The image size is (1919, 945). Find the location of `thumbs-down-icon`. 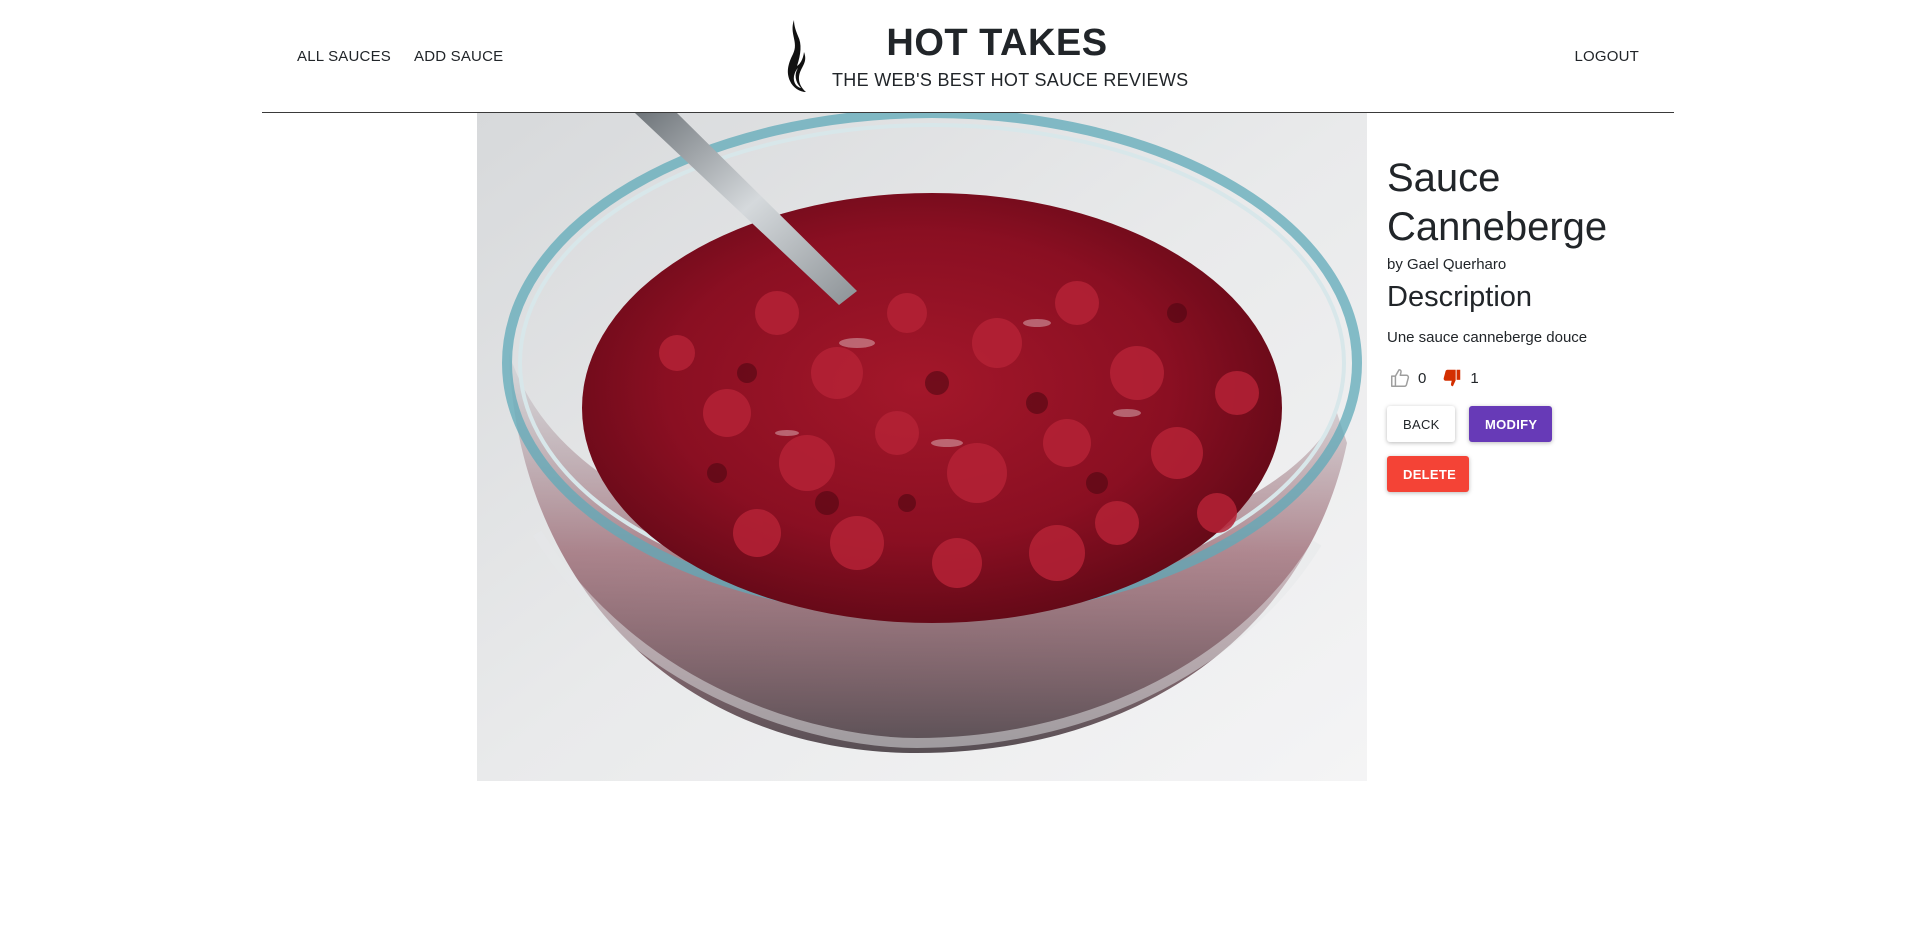

thumbs-down-icon is located at coordinates (1452, 378).